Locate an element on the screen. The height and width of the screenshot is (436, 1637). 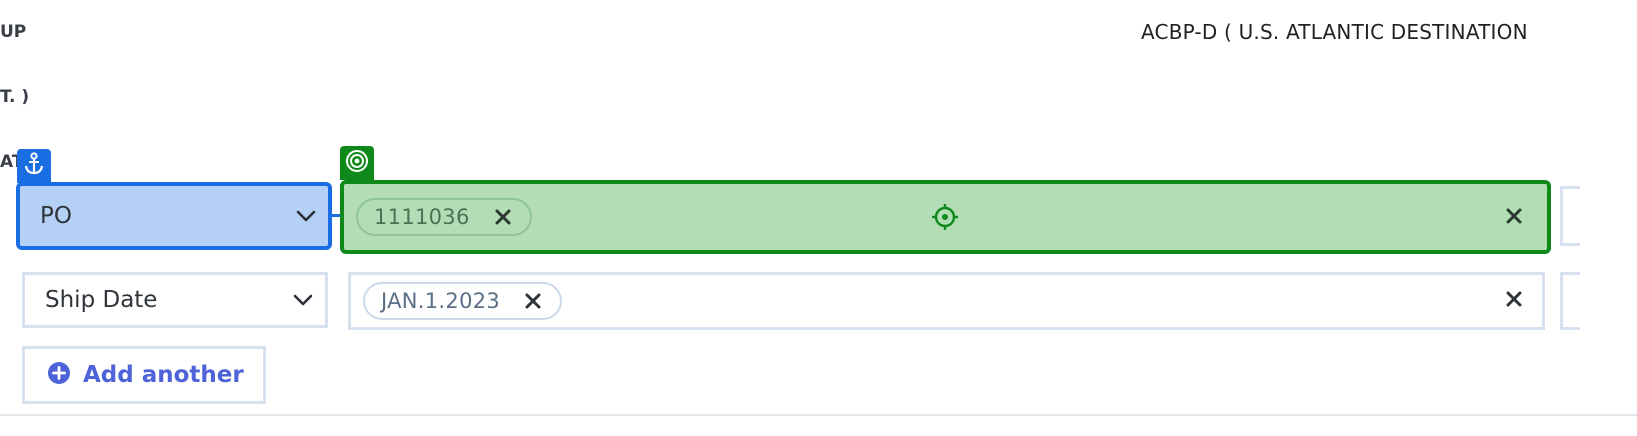
anchor-icon is located at coordinates (34, 166).